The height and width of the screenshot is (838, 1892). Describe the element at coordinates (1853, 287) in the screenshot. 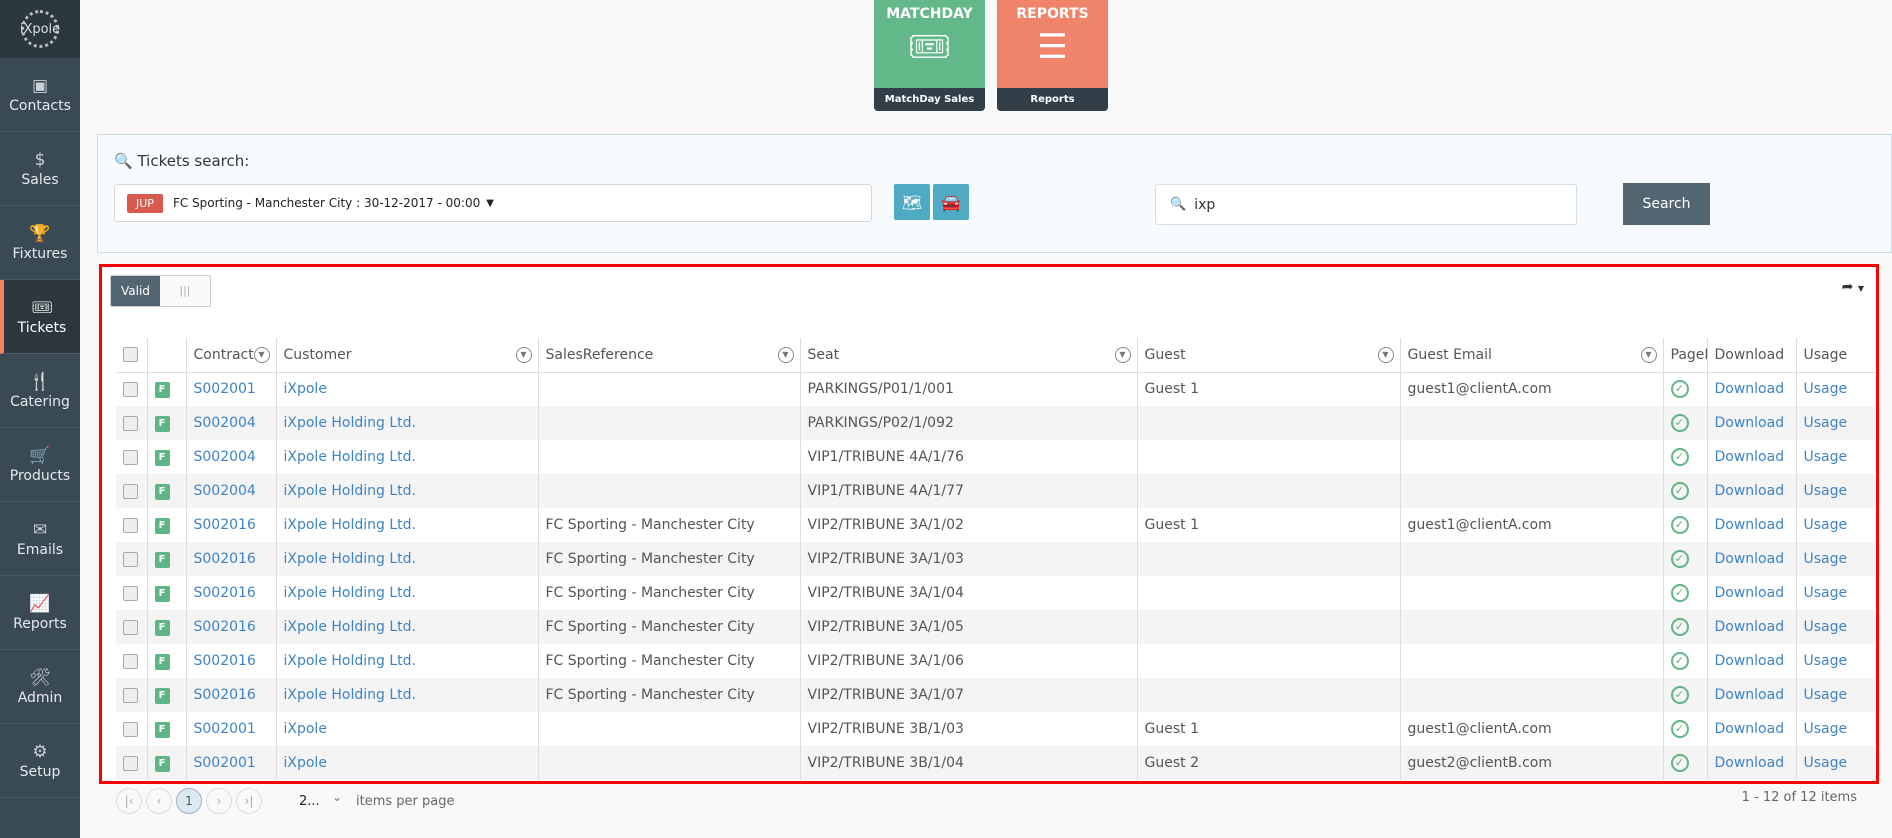

I see `export-button: ➦ ▼` at that location.